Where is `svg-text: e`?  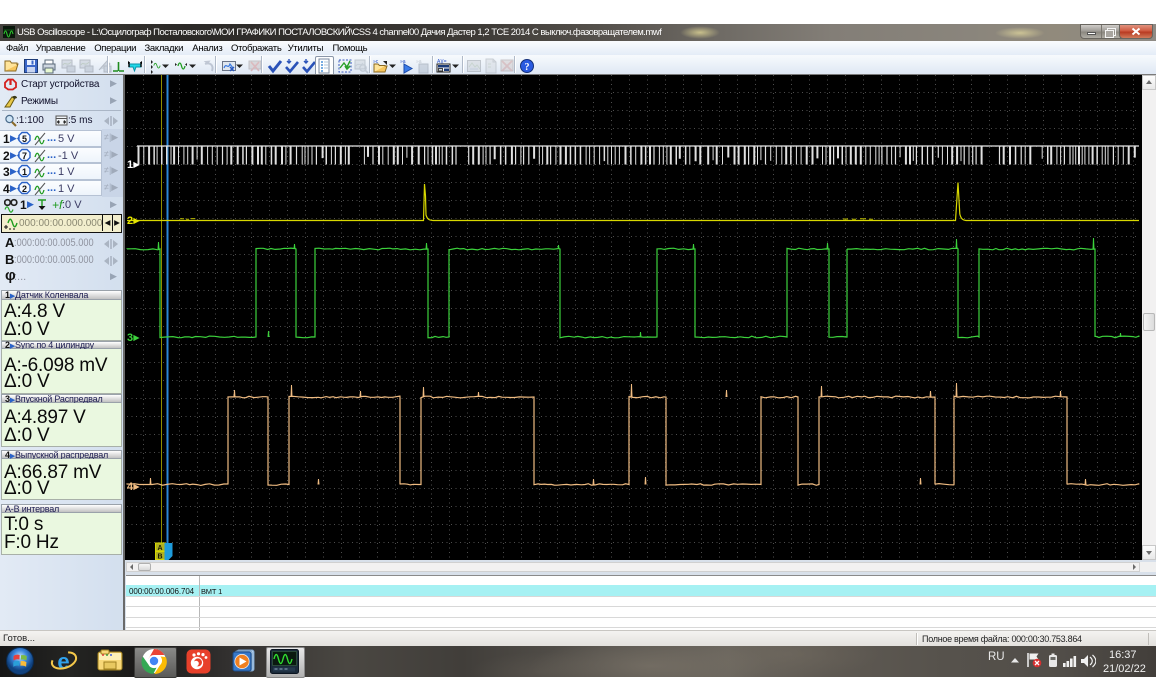 svg-text: e is located at coordinates (63, 661).